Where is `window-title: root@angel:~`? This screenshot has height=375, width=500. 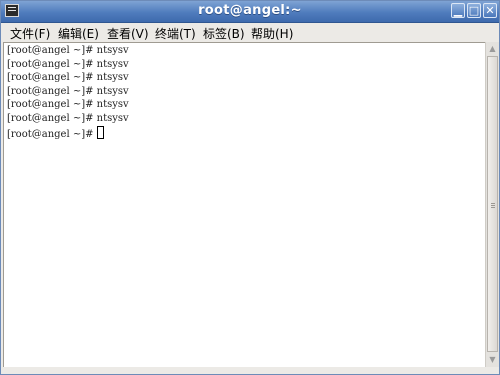 window-title: root@angel:~ is located at coordinates (250, 10).